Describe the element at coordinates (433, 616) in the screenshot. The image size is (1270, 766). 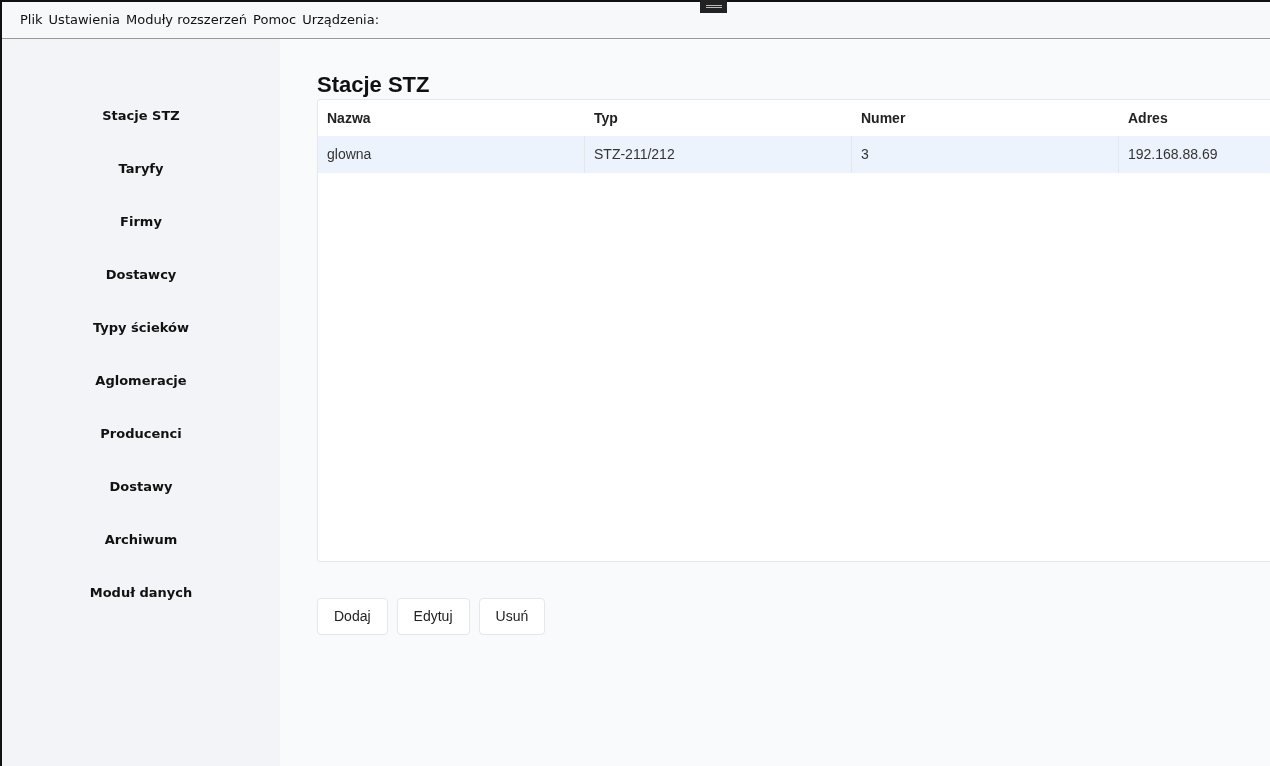
I see `action-button: Edytuj` at that location.